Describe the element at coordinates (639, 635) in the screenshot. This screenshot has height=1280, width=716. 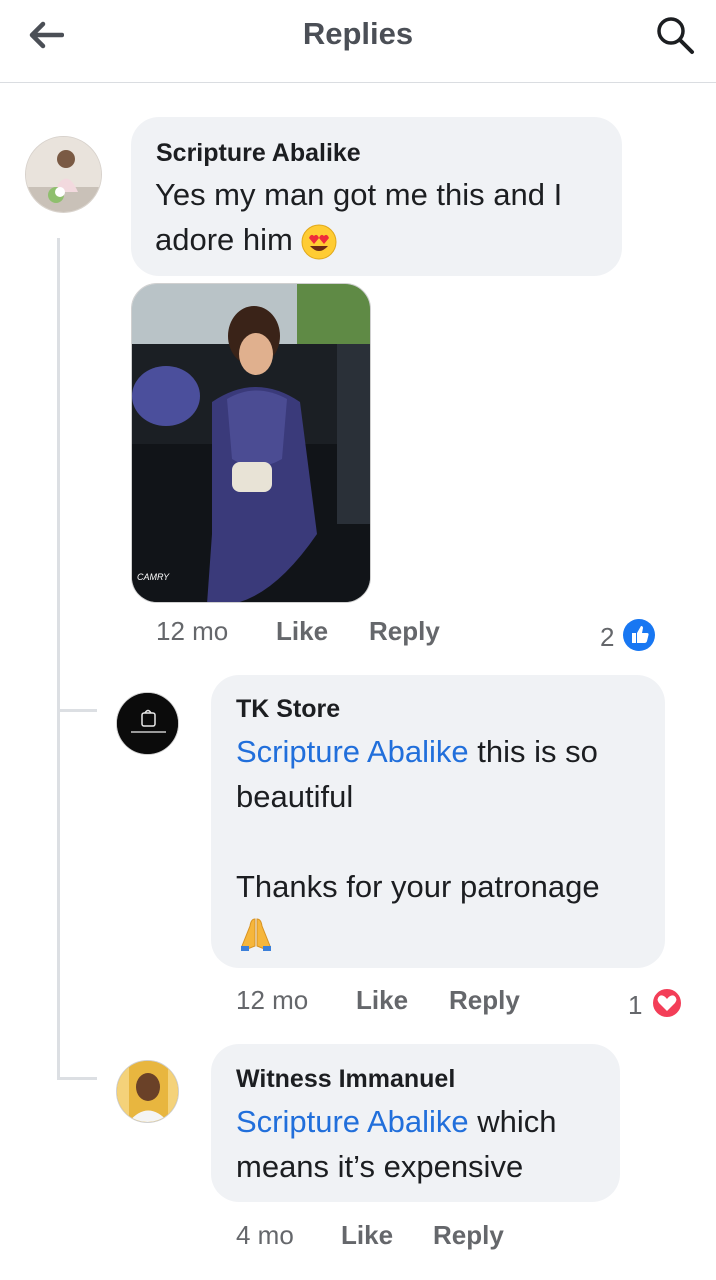
I see `like-reaction-icon` at that location.